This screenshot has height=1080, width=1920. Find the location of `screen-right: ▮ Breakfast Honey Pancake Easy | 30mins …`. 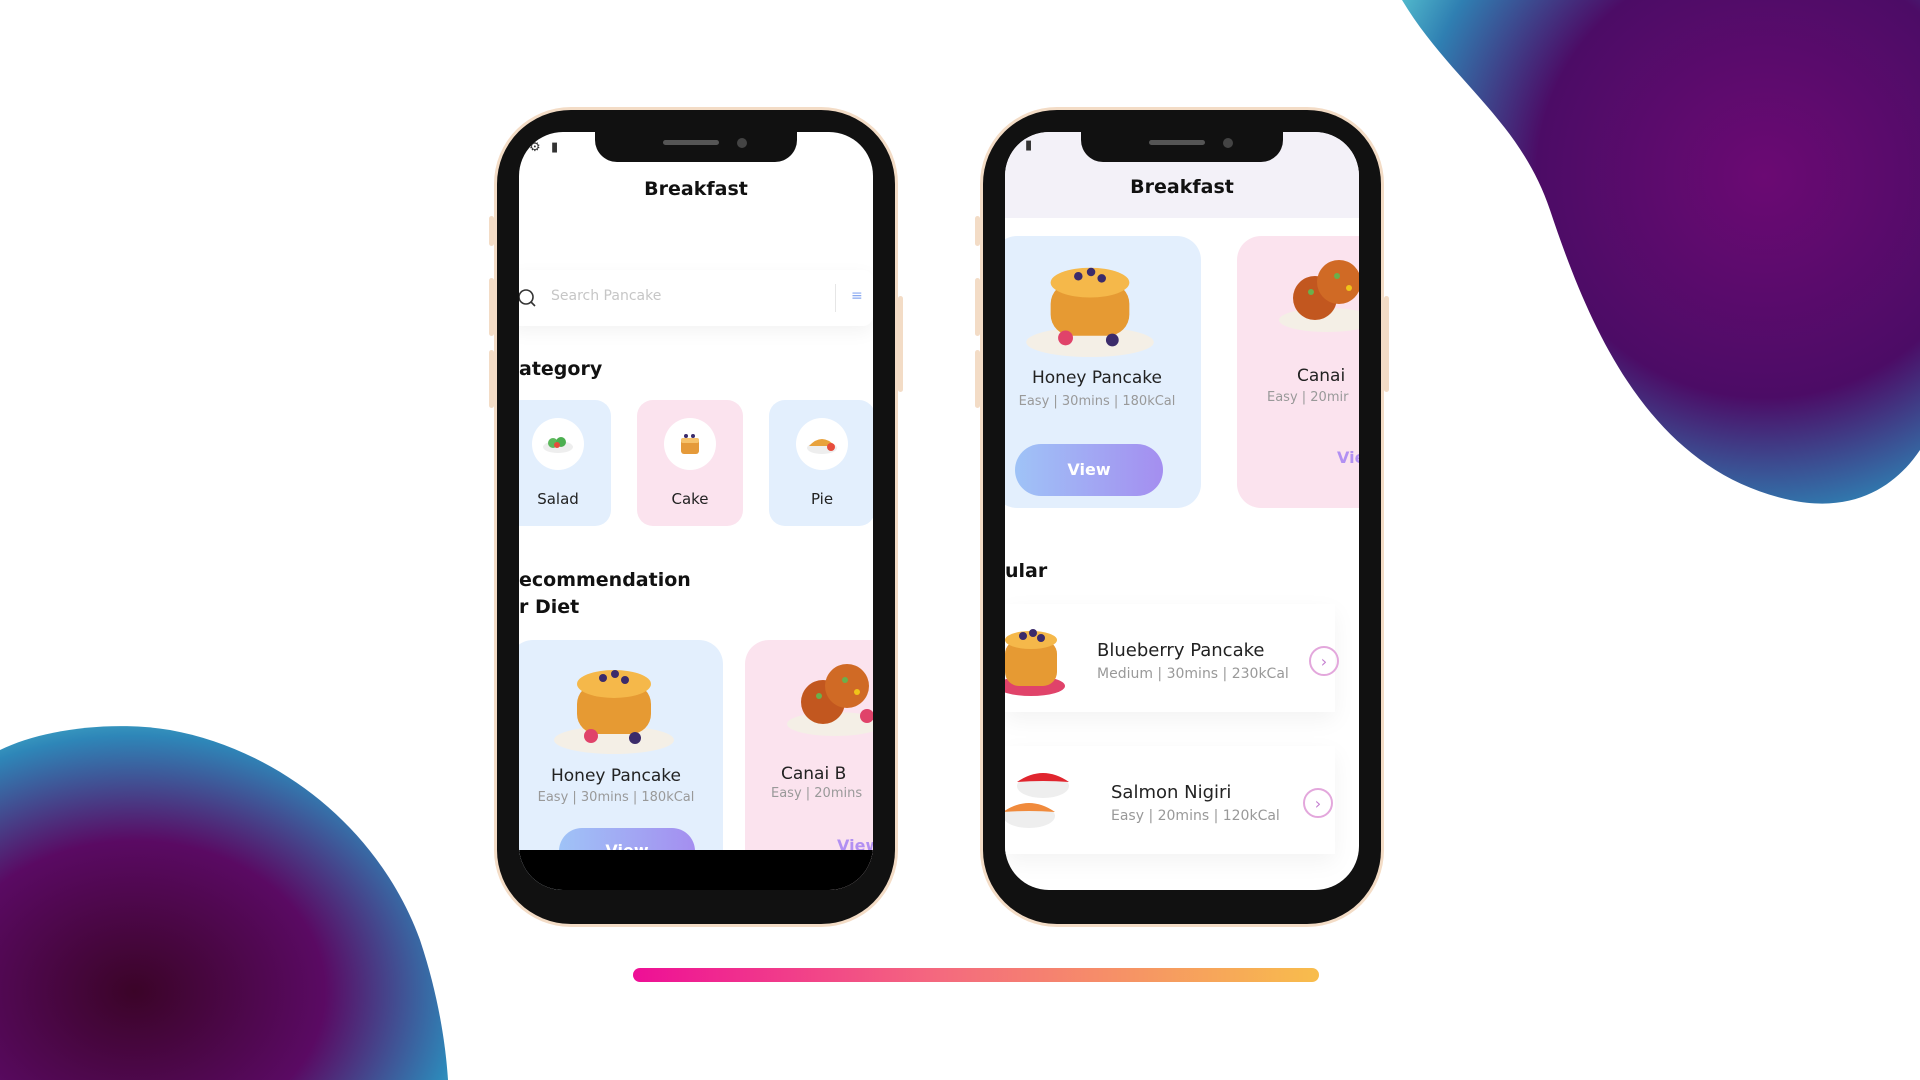

screen-right: ▮ Breakfast Honey Pancake Easy | 30mins … is located at coordinates (1182, 511).